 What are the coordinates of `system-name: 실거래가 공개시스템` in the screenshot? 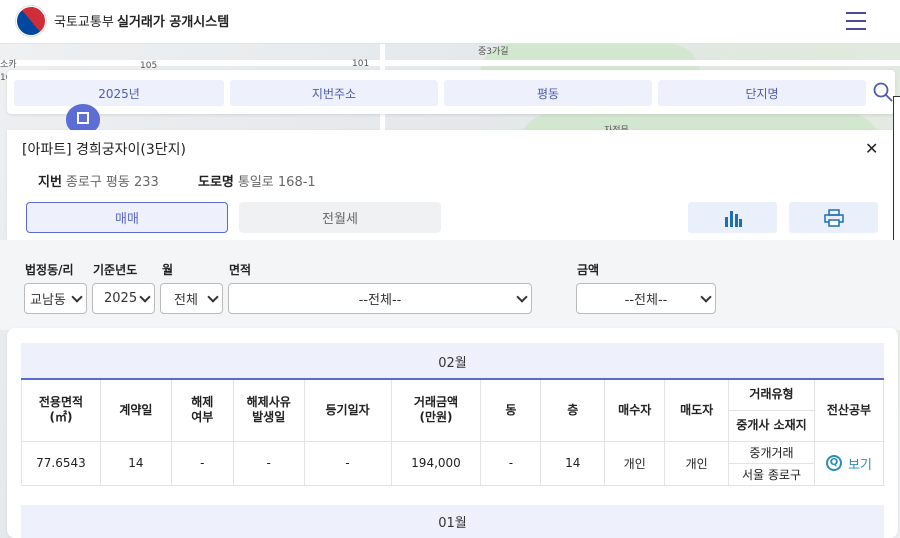 It's located at (173, 20).